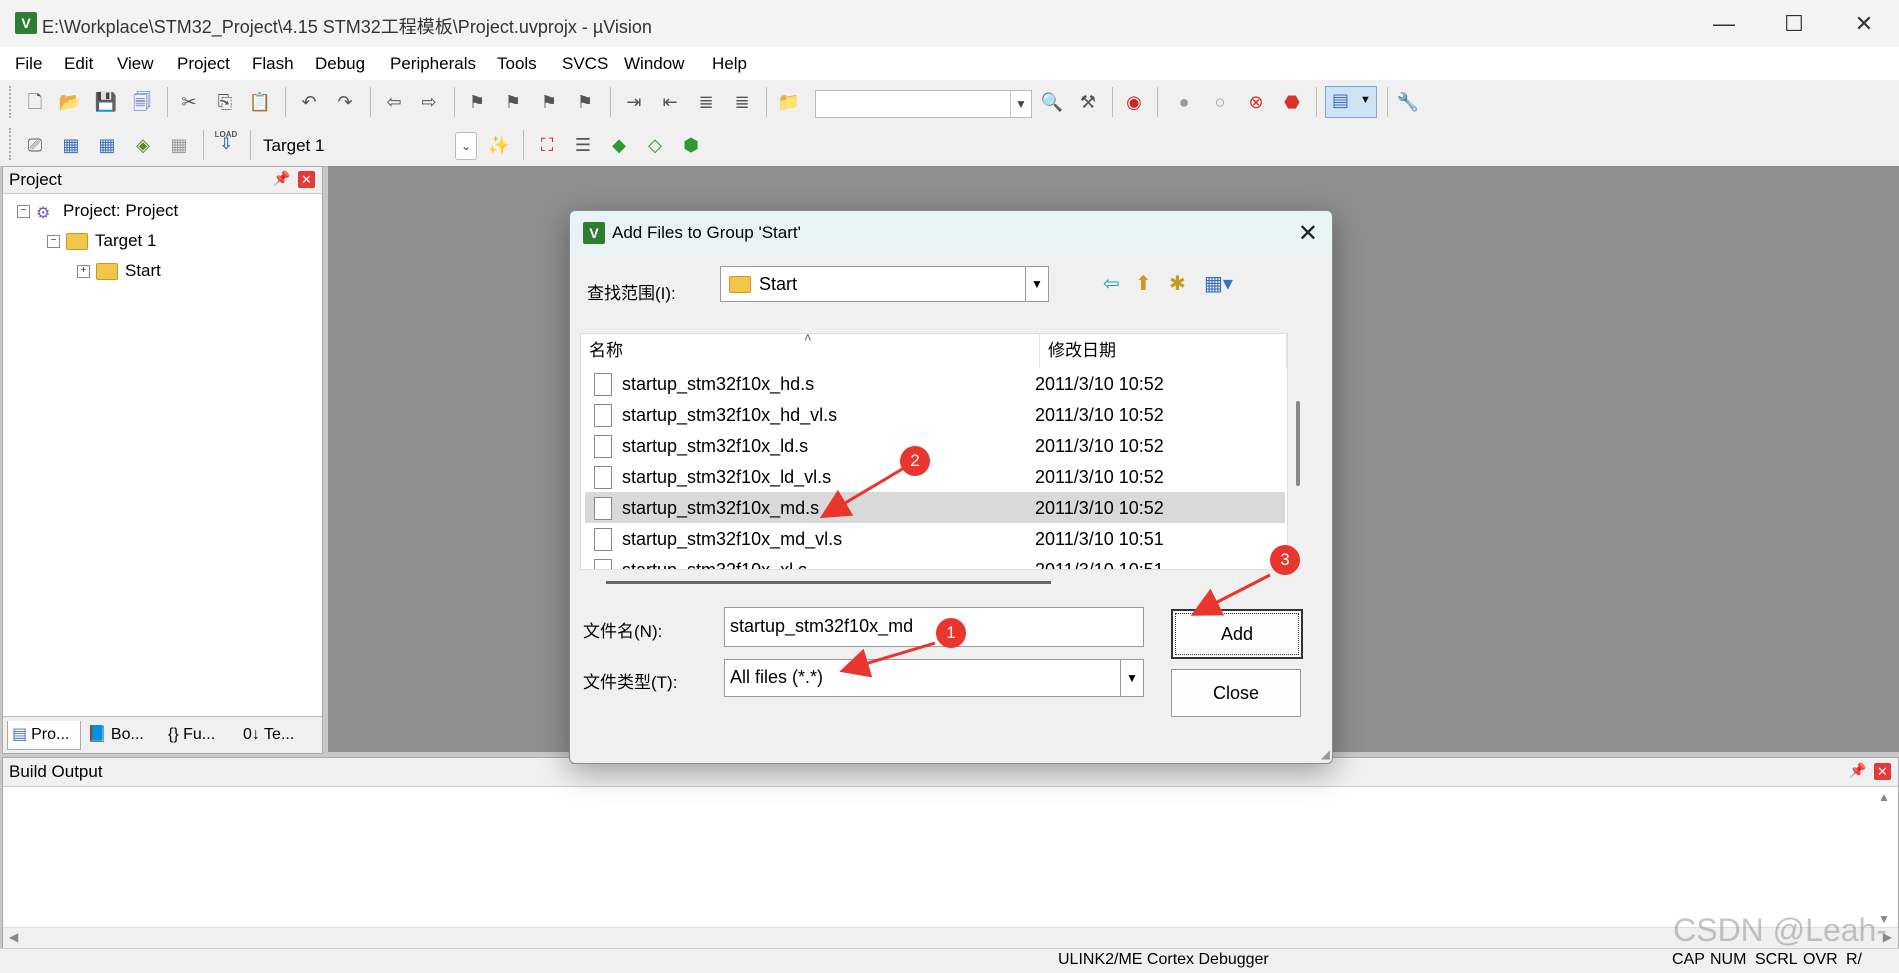 This screenshot has height=973, width=1899. I want to click on vertical-scrollbar: ▲ ▼, so click(1887, 858).